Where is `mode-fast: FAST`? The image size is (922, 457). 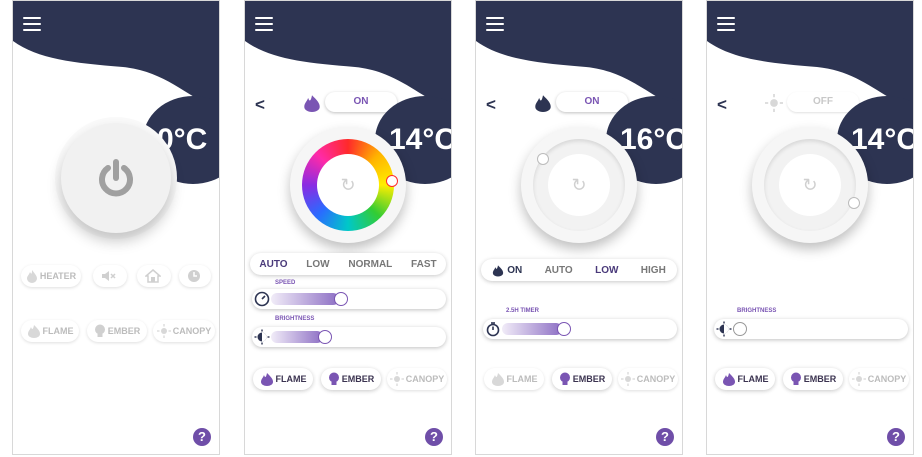
mode-fast: FAST is located at coordinates (424, 264).